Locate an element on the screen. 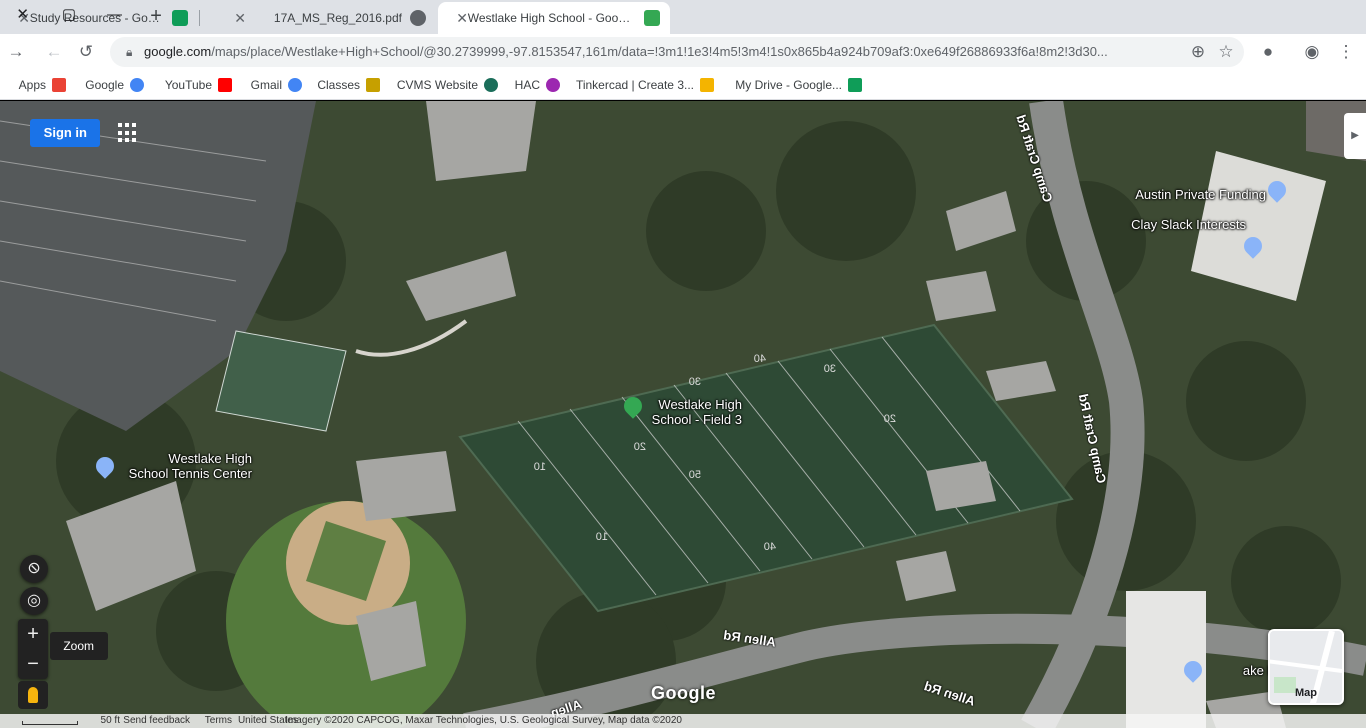 This screenshot has height=728, width=1366. drive-icon is located at coordinates (855, 85).